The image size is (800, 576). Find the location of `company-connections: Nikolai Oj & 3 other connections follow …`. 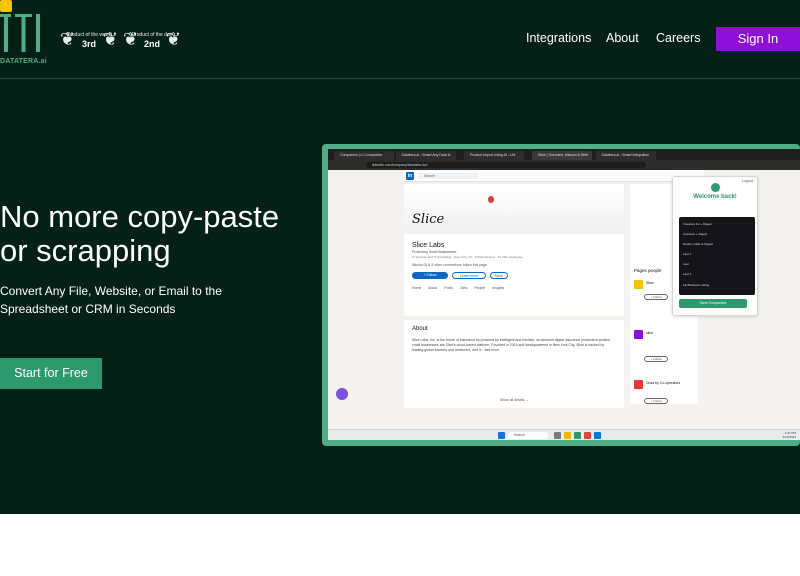

company-connections: Nikolai Oj & 3 other connections follow … is located at coordinates (449, 265).